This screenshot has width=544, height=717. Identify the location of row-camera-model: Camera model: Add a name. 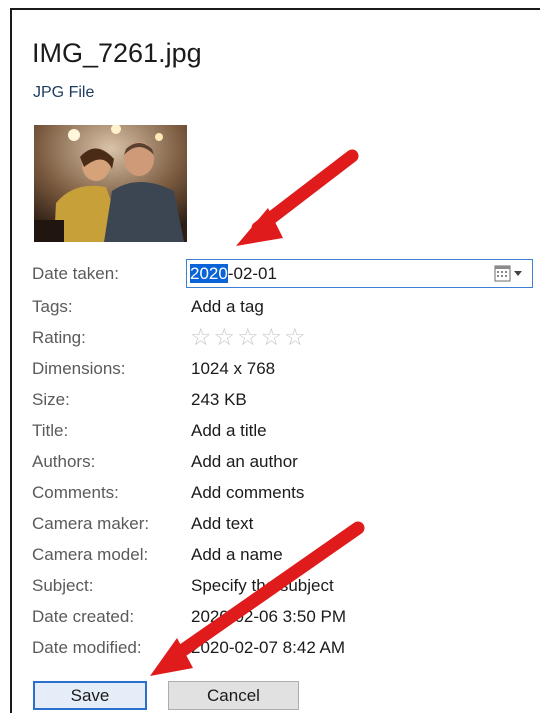
(272, 555).